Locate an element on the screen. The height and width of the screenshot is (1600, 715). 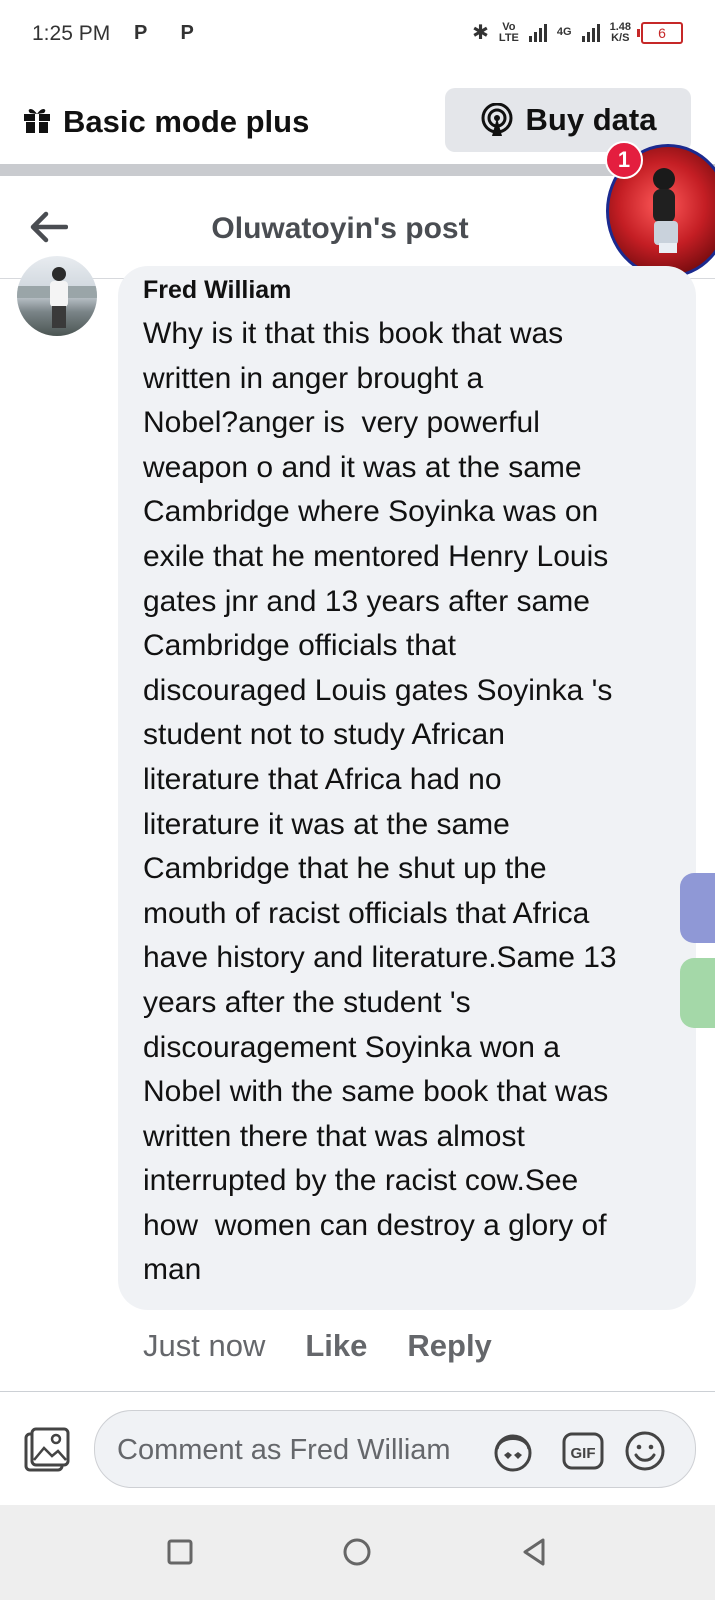
status-indicators: ✱ Vo LTE 4G 1.48 K/S 6 is located at coordinates (577, 32).